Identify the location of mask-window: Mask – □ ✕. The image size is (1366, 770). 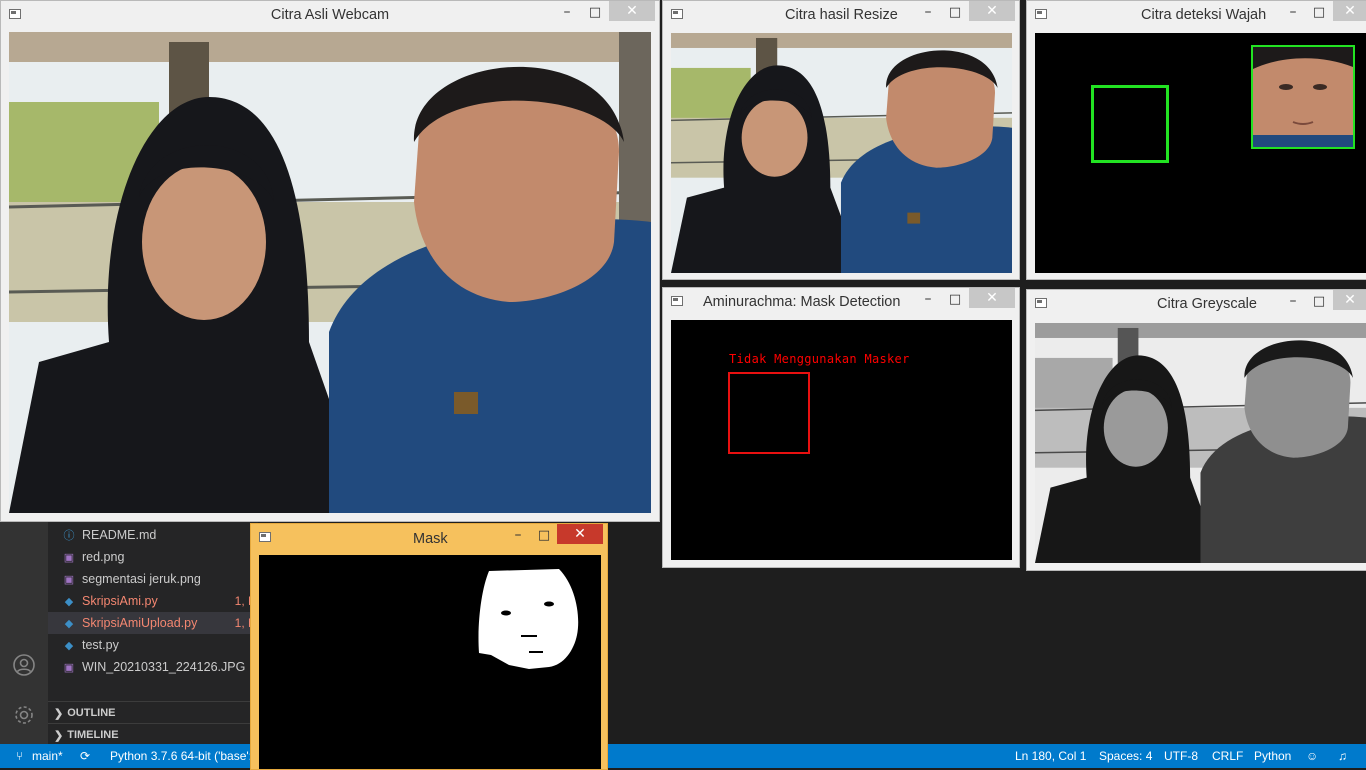
(429, 646).